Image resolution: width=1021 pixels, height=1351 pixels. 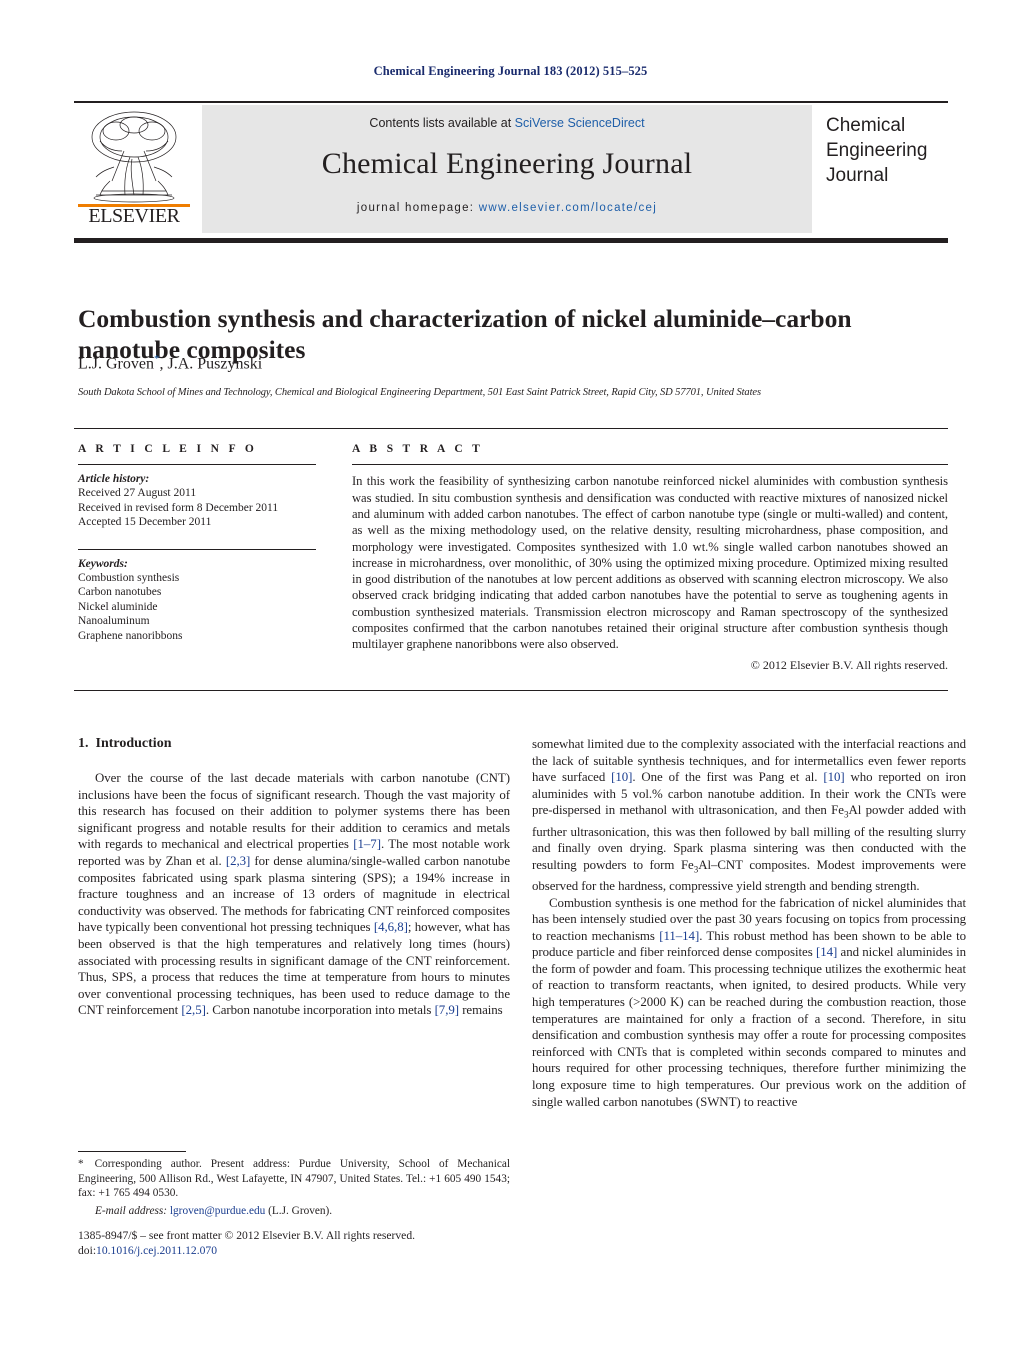 I want to click on article-history-label: Article history:, so click(x=114, y=479).